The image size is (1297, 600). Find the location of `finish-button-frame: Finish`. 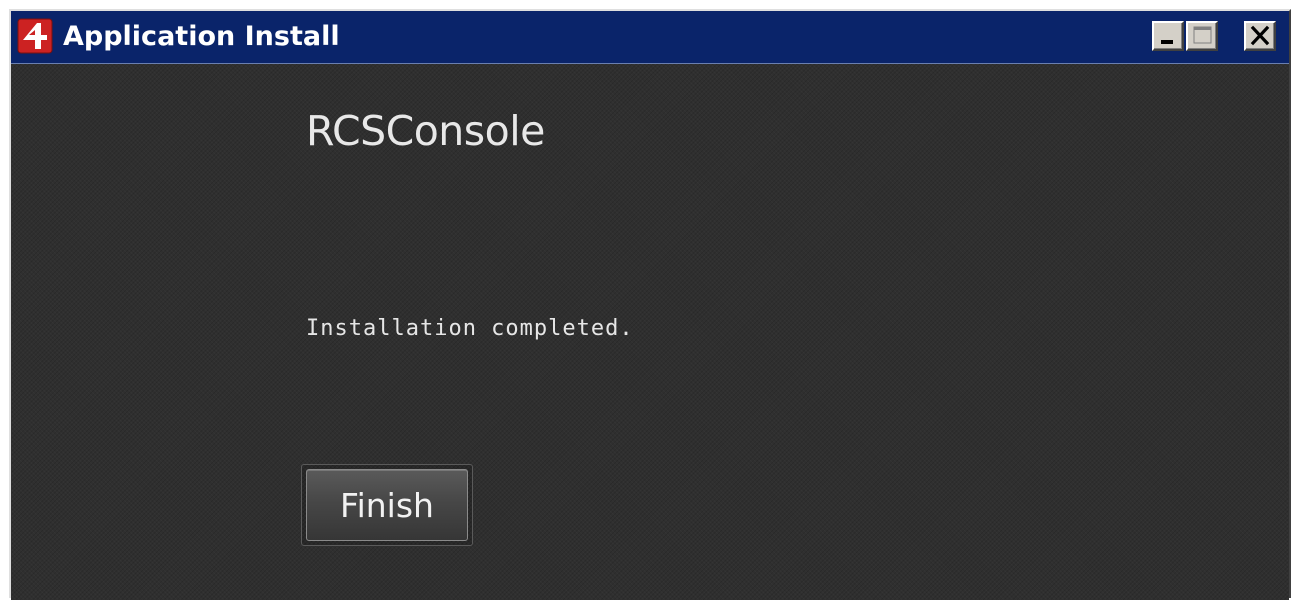

finish-button-frame: Finish is located at coordinates (387, 505).